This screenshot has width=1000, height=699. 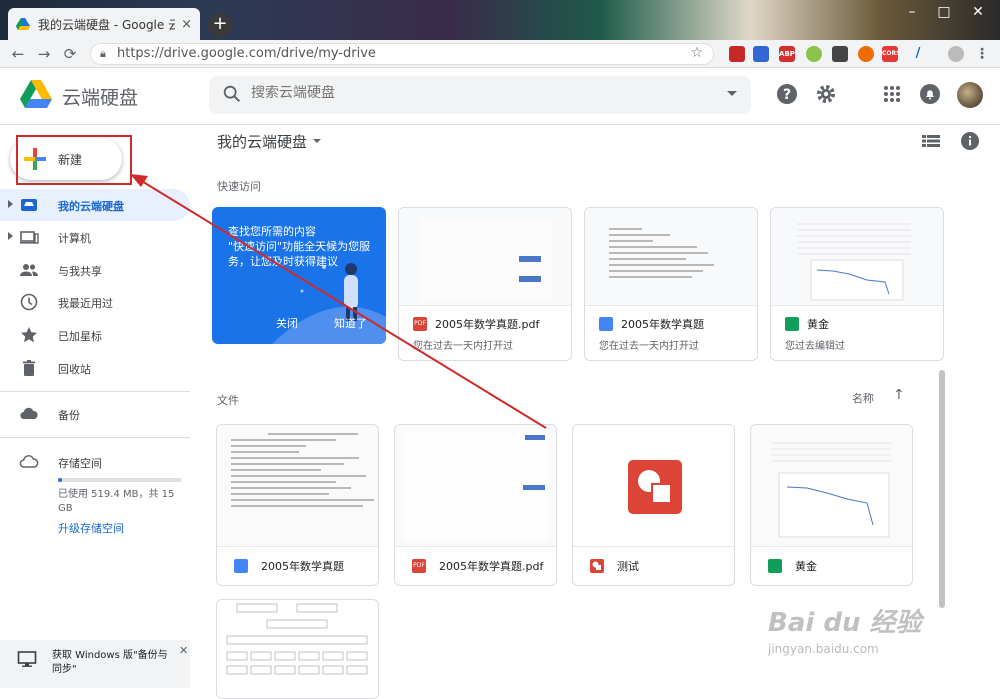 I want to click on sidebar-item-label: 备份, so click(x=69, y=415).